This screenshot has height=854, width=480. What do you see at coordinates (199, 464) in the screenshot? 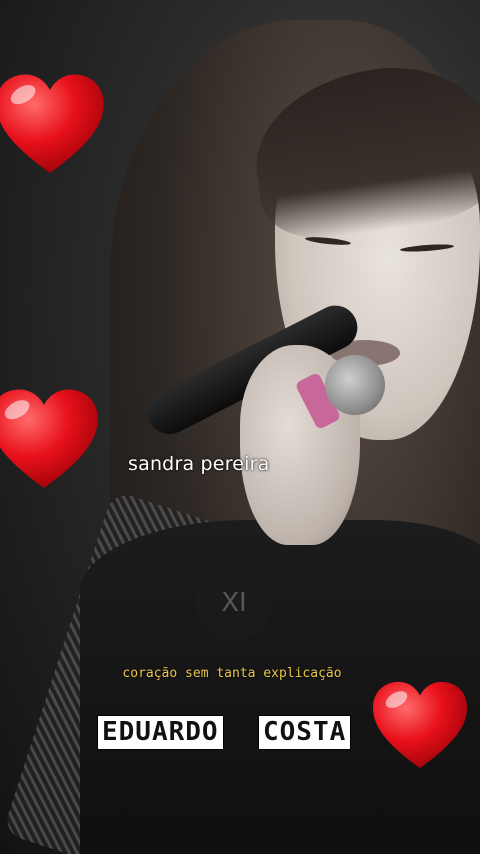
I see `username-overlay: sandra pereira` at bounding box center [199, 464].